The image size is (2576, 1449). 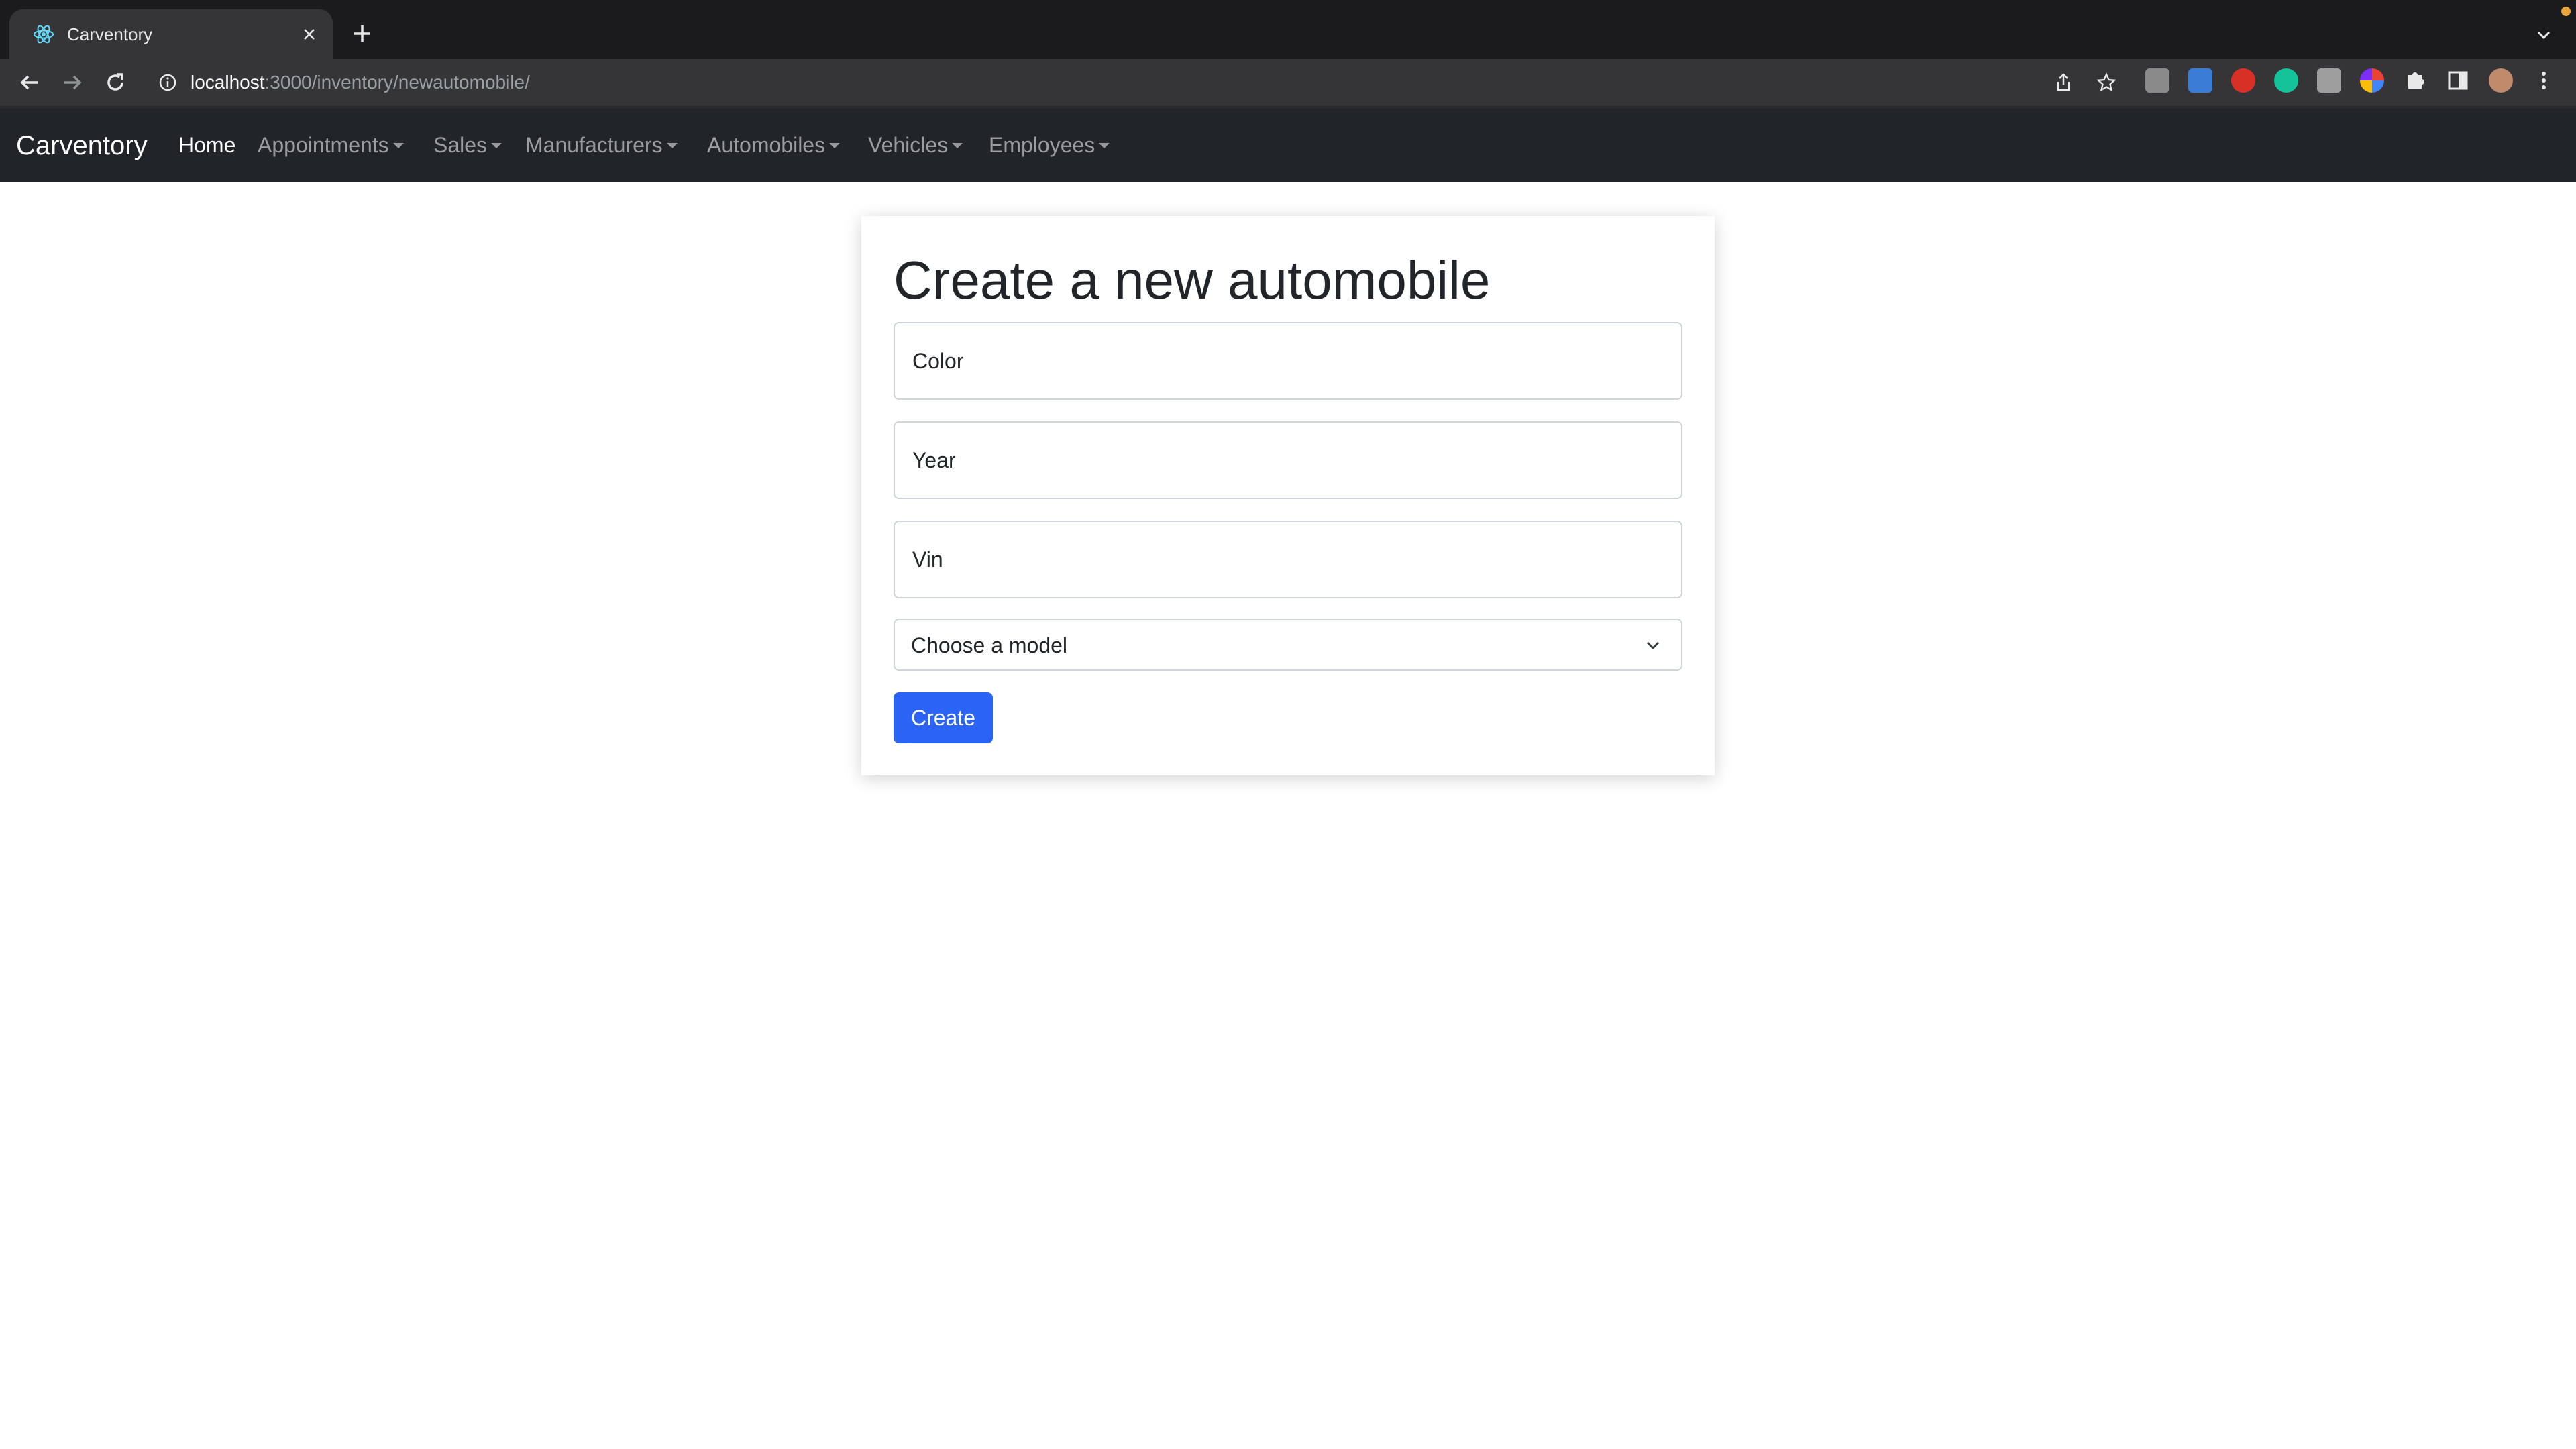 I want to click on nav-item-label: Home, so click(x=207, y=145).